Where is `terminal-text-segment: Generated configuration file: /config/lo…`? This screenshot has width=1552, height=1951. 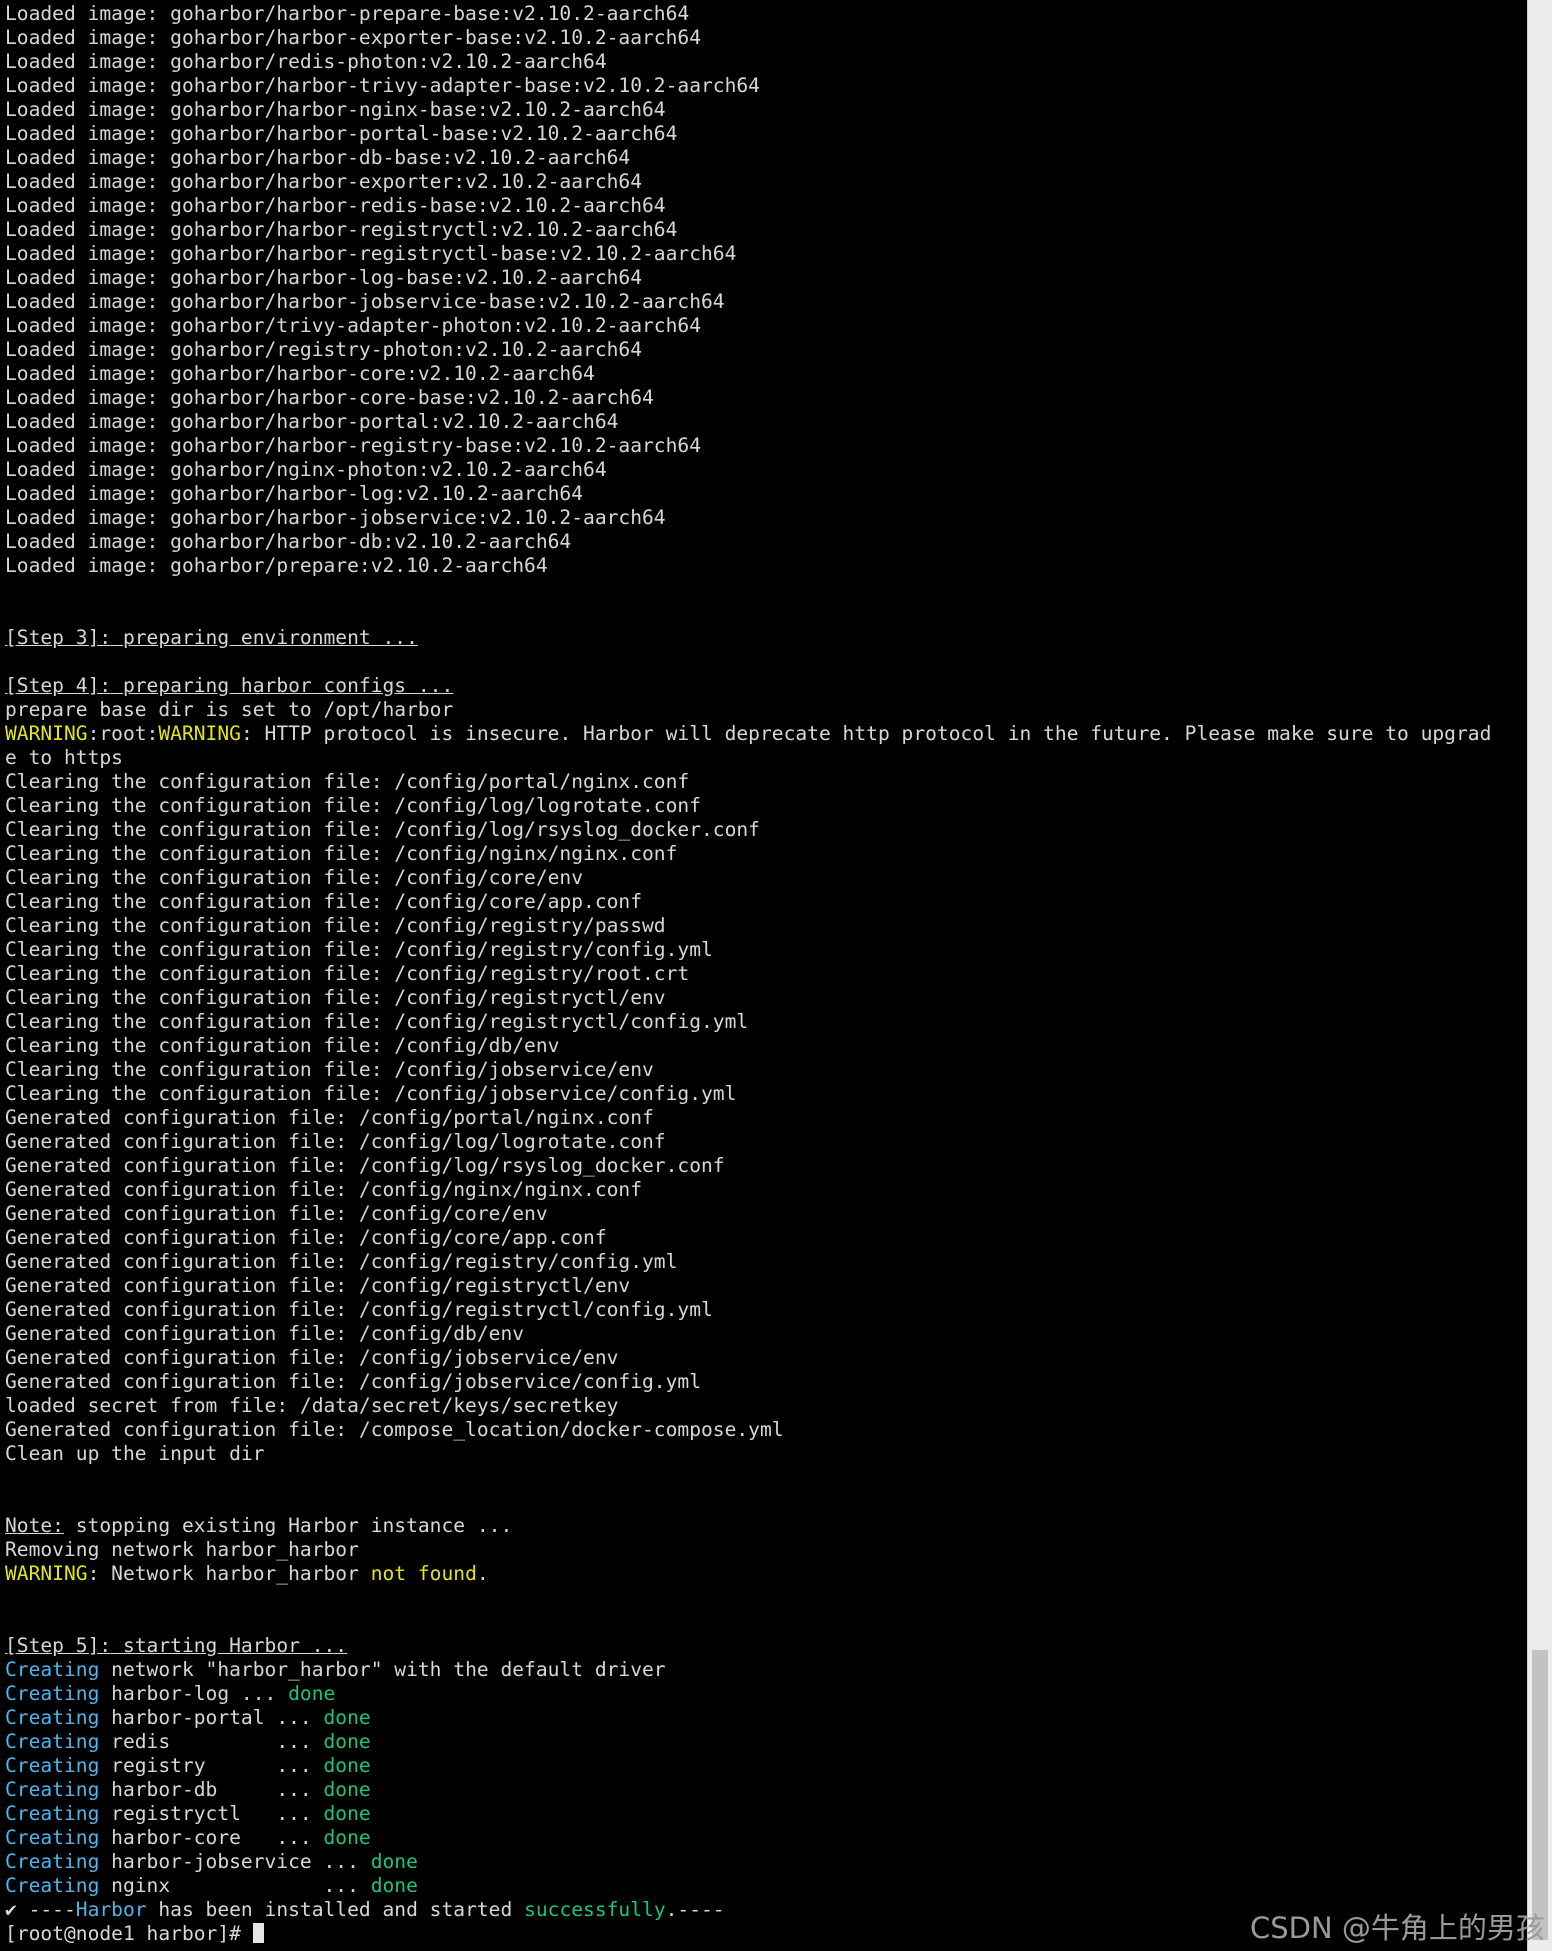
terminal-text-segment: Generated configuration file: /config/lo… is located at coordinates (365, 1165).